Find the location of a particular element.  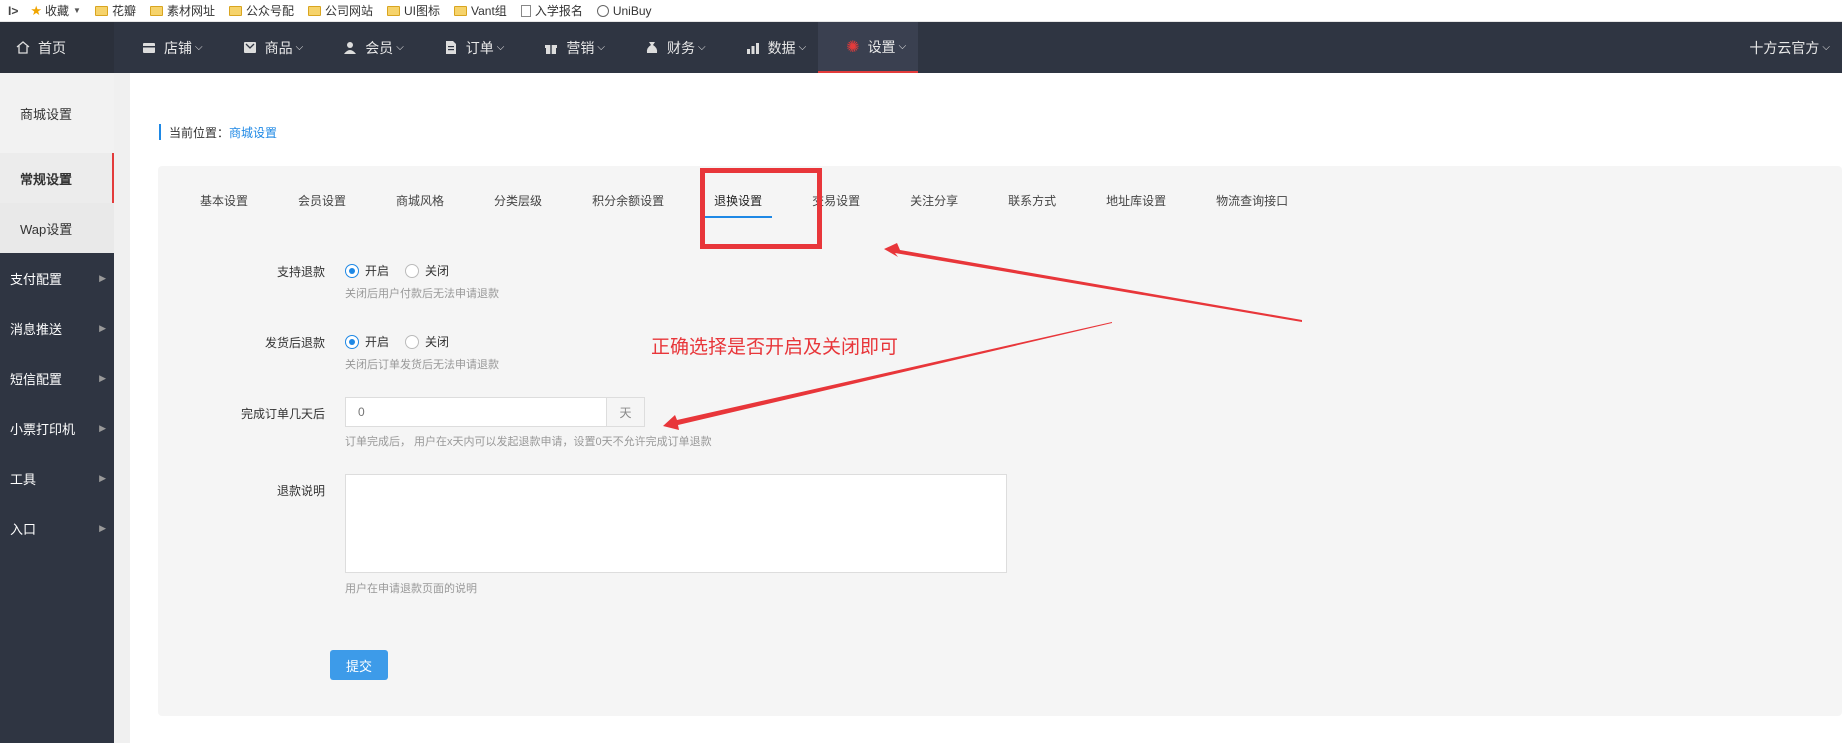

bookmark-folder: 公众号配 is located at coordinates (261, 10).